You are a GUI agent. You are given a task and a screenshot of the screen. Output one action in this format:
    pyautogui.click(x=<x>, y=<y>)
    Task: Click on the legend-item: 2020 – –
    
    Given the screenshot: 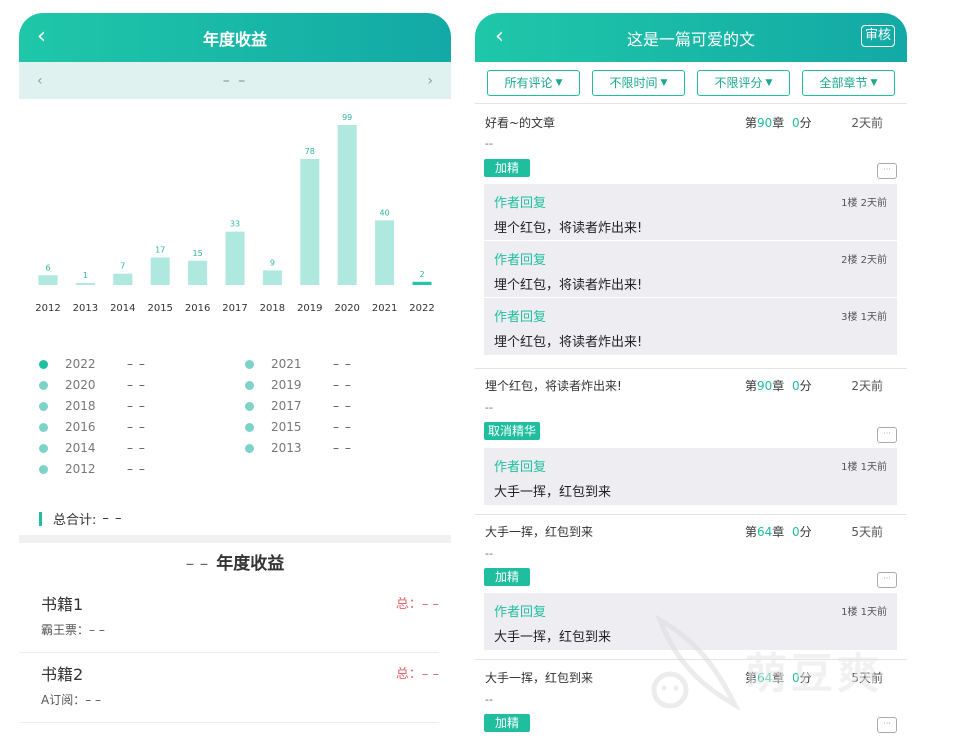 What is the action you would take?
    pyautogui.click(x=92, y=385)
    